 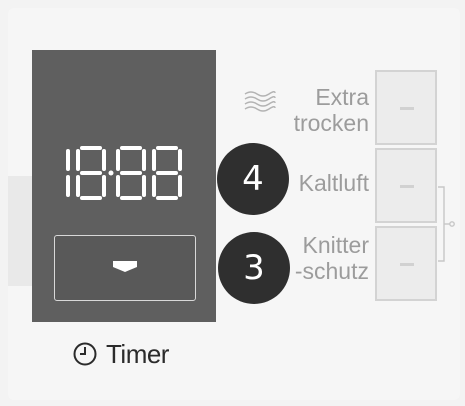 I want to click on option-keys, so click(x=406, y=186).